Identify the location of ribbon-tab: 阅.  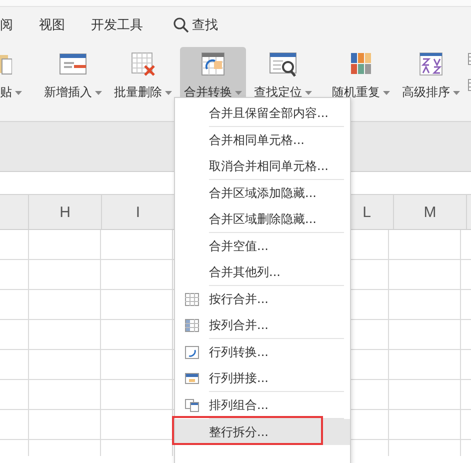
(6, 25).